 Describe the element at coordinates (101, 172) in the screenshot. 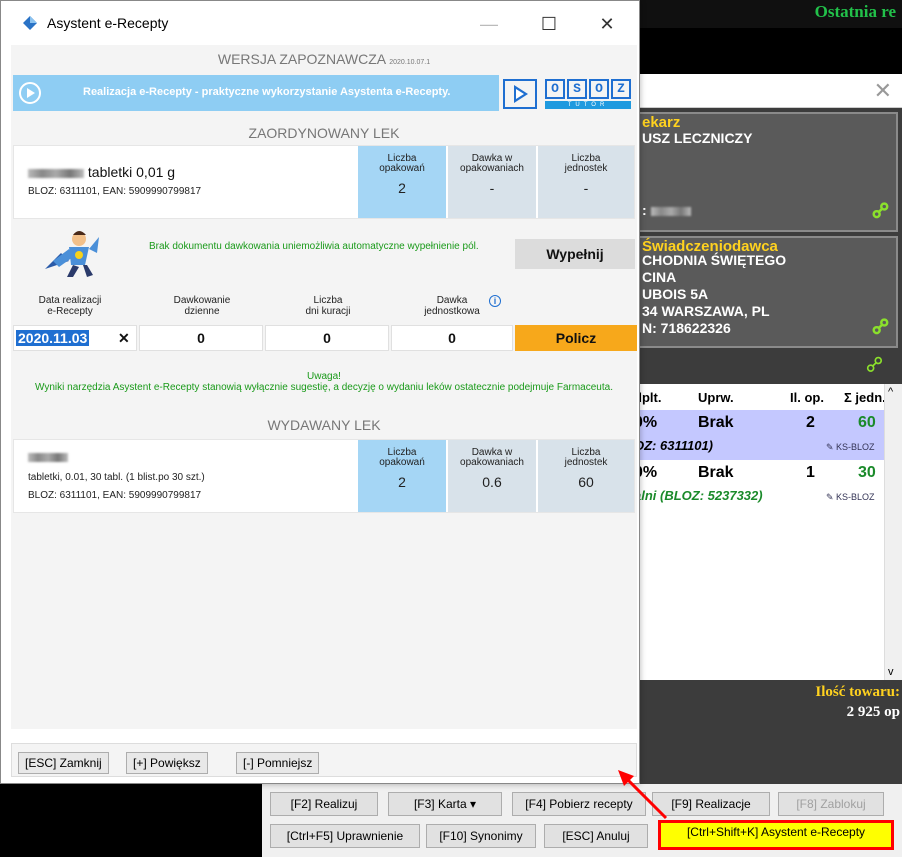

I see `drug-name: tabletki 0,01 g` at that location.